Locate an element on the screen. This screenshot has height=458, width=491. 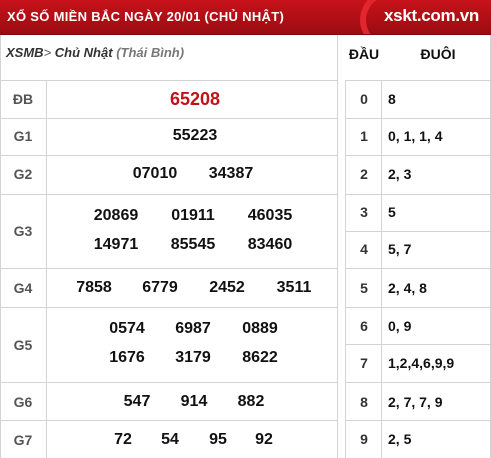
prize-number-g5: 8622 is located at coordinates (260, 357).